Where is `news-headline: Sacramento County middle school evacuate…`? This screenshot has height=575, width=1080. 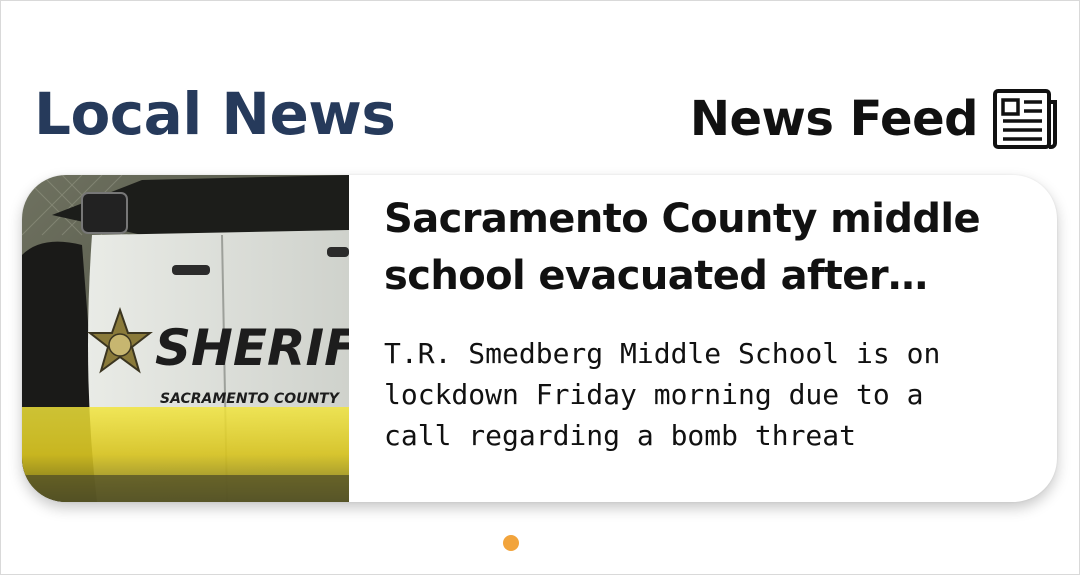
news-headline: Sacramento County middle school evacuate… is located at coordinates (704, 248).